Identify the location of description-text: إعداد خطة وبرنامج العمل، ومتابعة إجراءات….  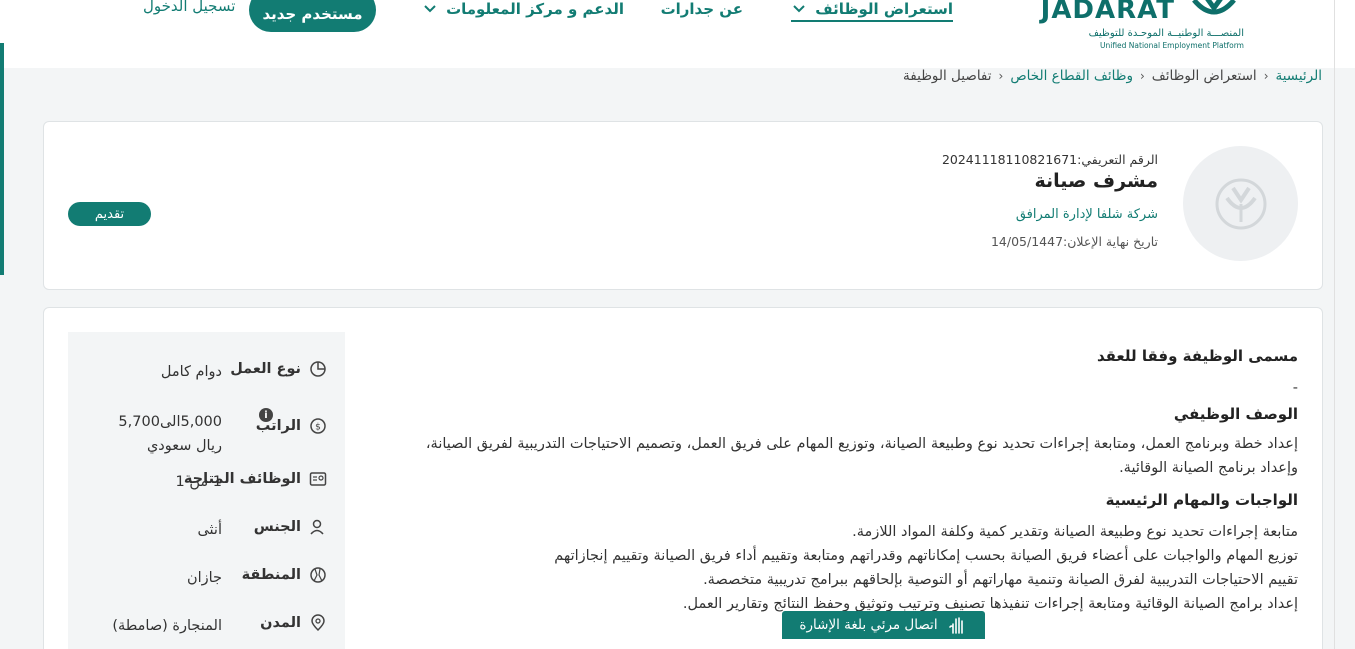
(861, 456).